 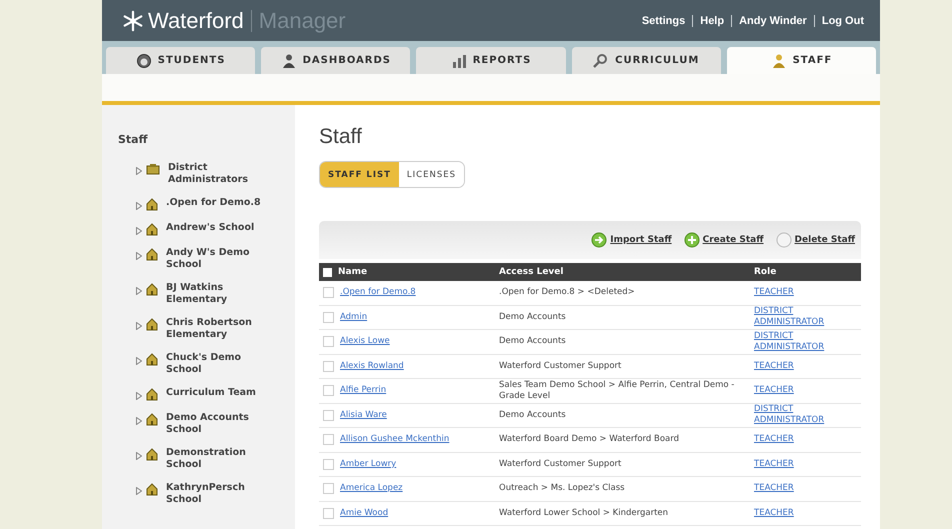 What do you see at coordinates (368, 464) in the screenshot?
I see `staff-name-link: Amber Lowry` at bounding box center [368, 464].